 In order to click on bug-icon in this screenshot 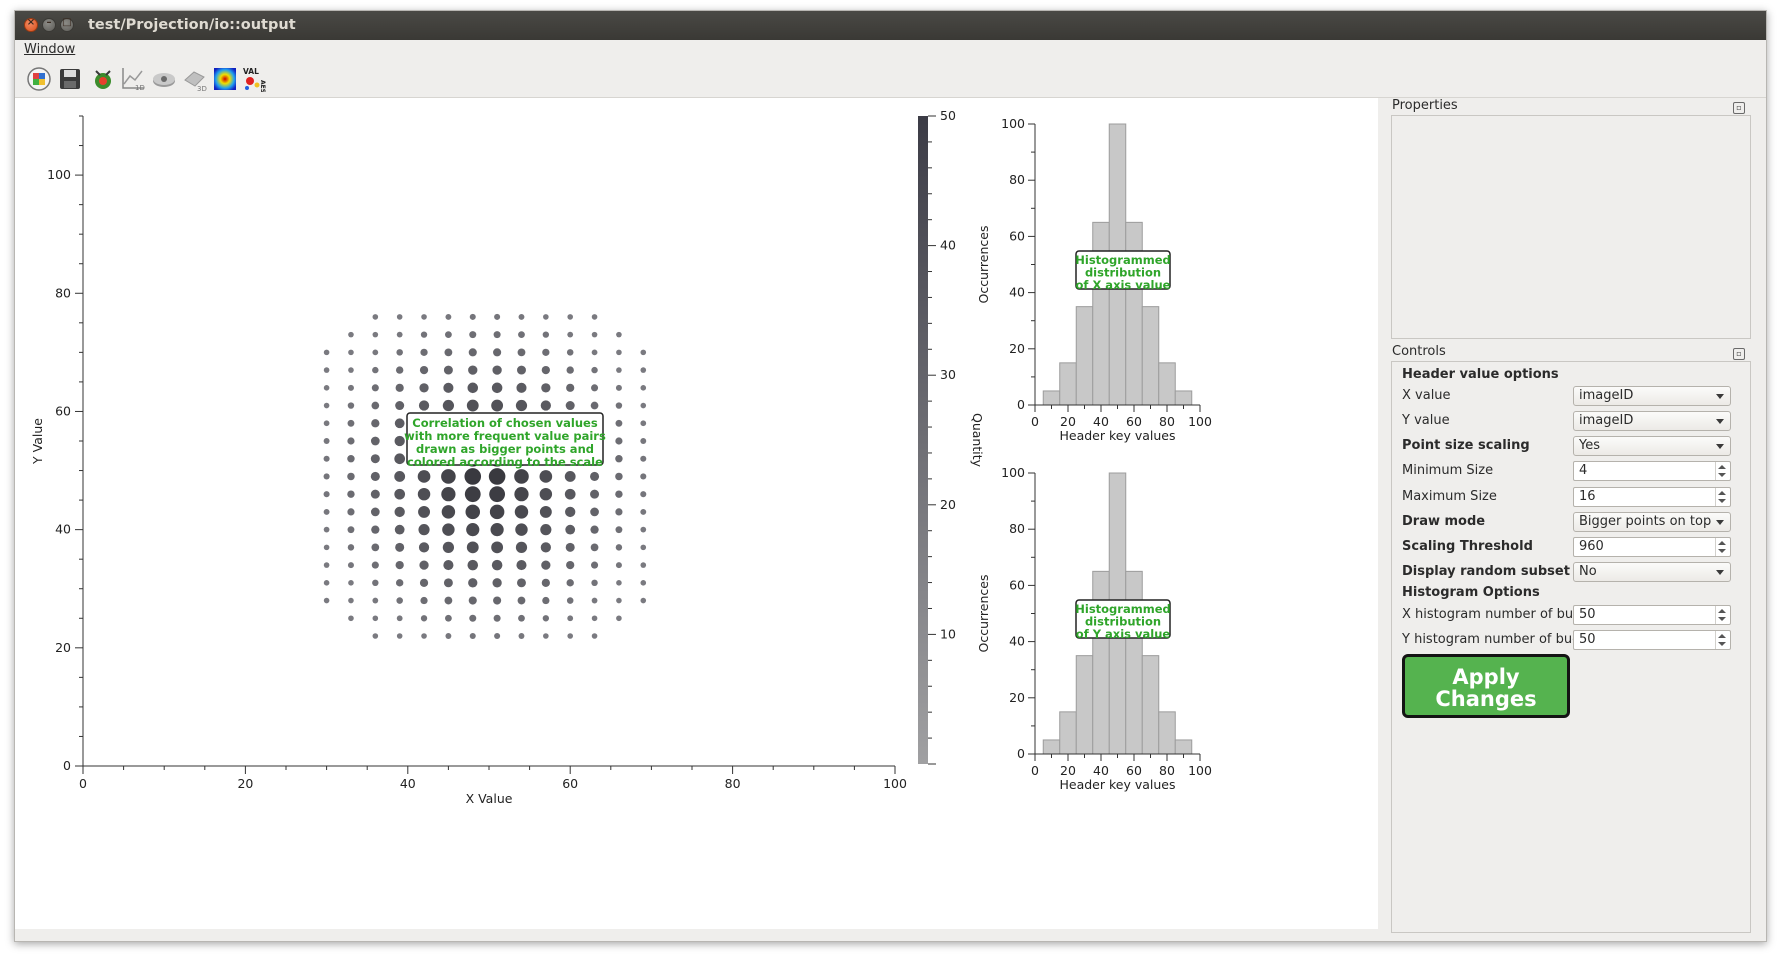, I will do `click(103, 79)`.